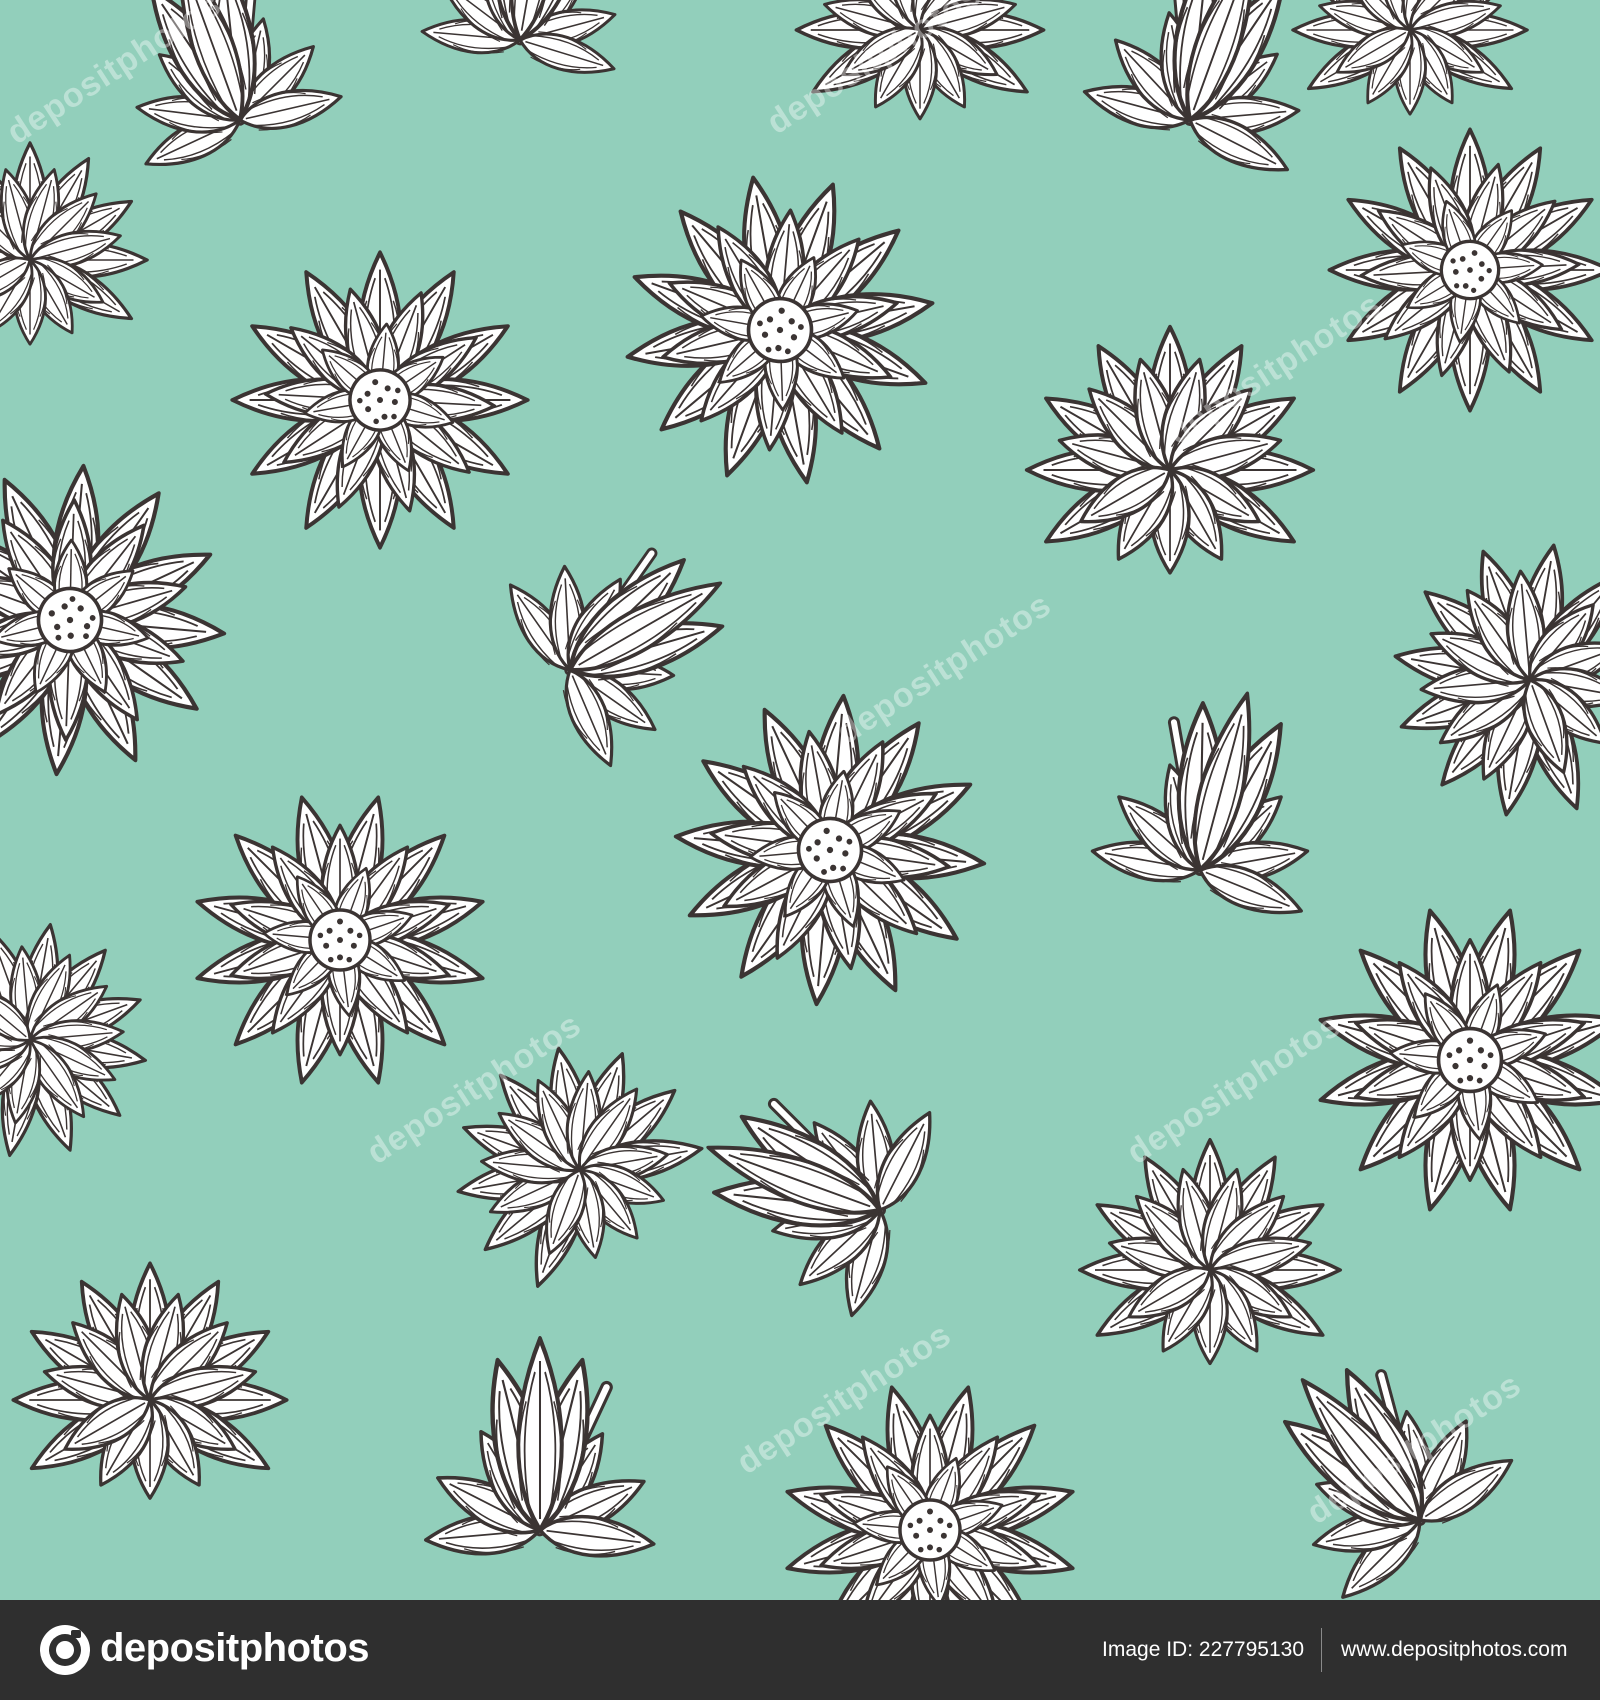  I want to click on footer-divider, so click(1321, 1650).